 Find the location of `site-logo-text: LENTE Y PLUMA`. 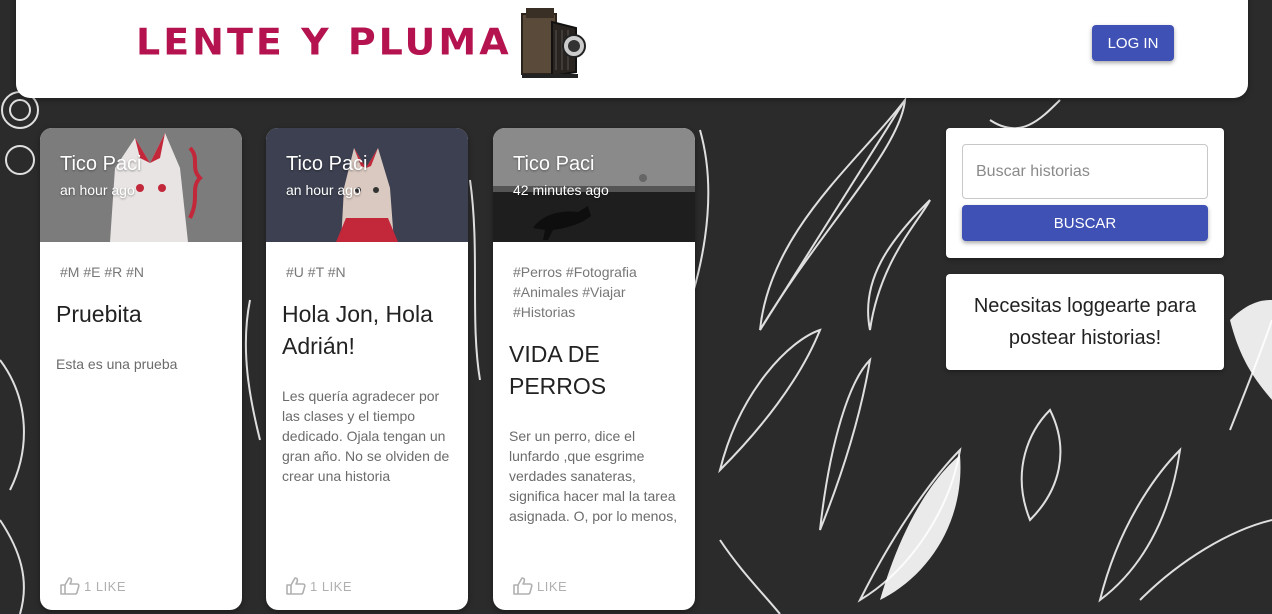

site-logo-text: LENTE Y PLUMA is located at coordinates (324, 42).